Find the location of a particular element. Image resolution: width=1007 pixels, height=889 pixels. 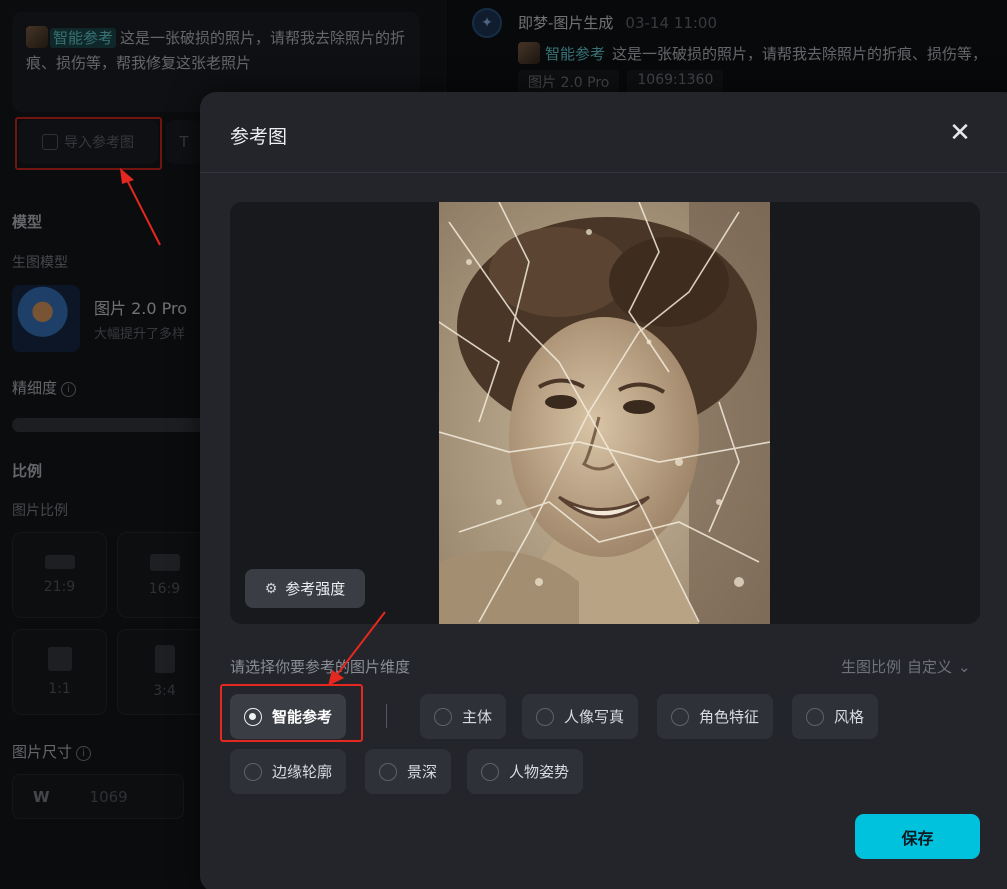

sliders-icon: ⚙ is located at coordinates (271, 588).